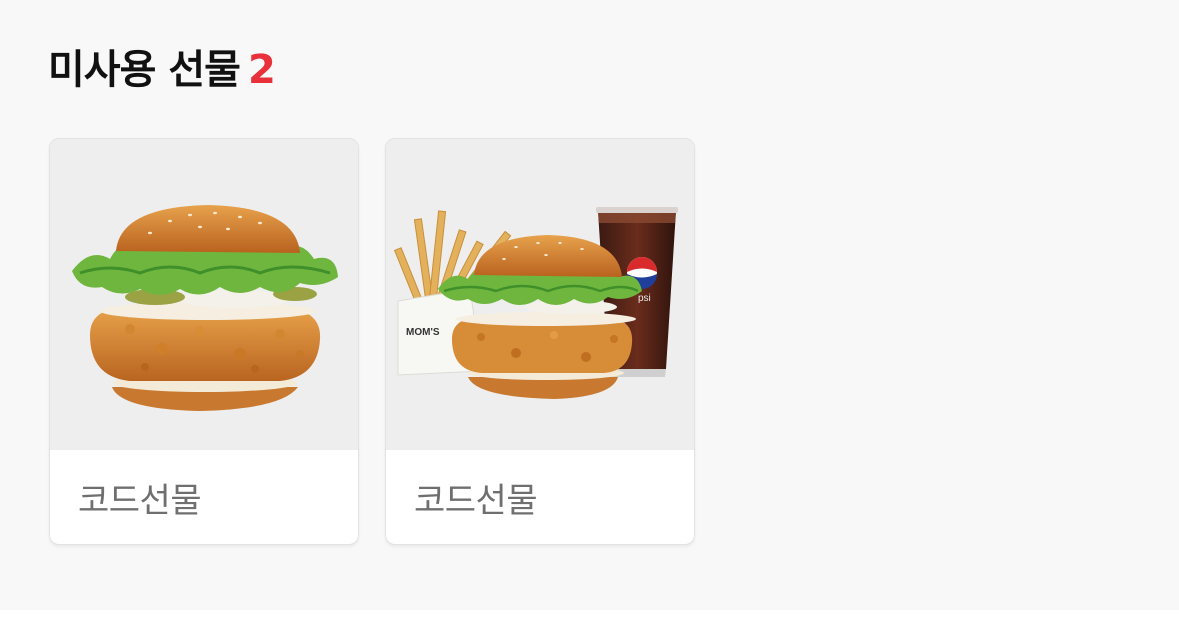 The width and height of the screenshot is (1179, 635). I want to click on section-title: 미사용 선물 2, so click(162, 70).